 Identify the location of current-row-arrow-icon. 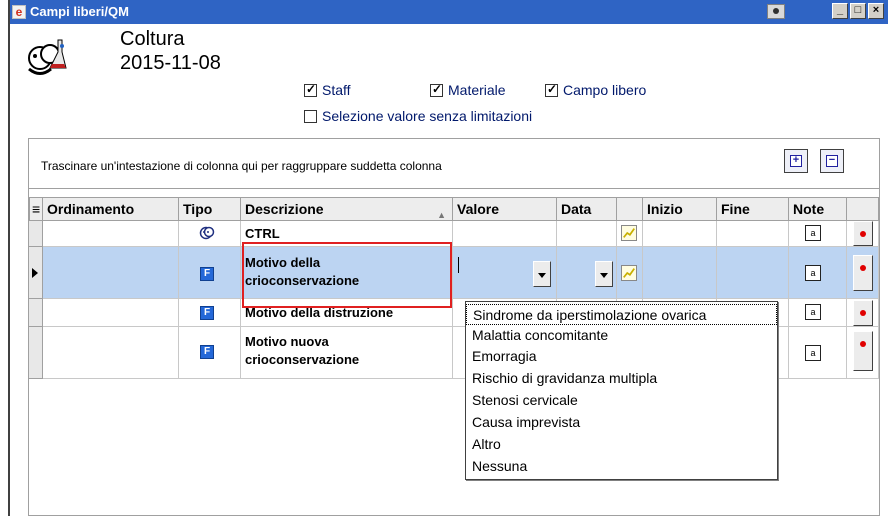
(35, 273).